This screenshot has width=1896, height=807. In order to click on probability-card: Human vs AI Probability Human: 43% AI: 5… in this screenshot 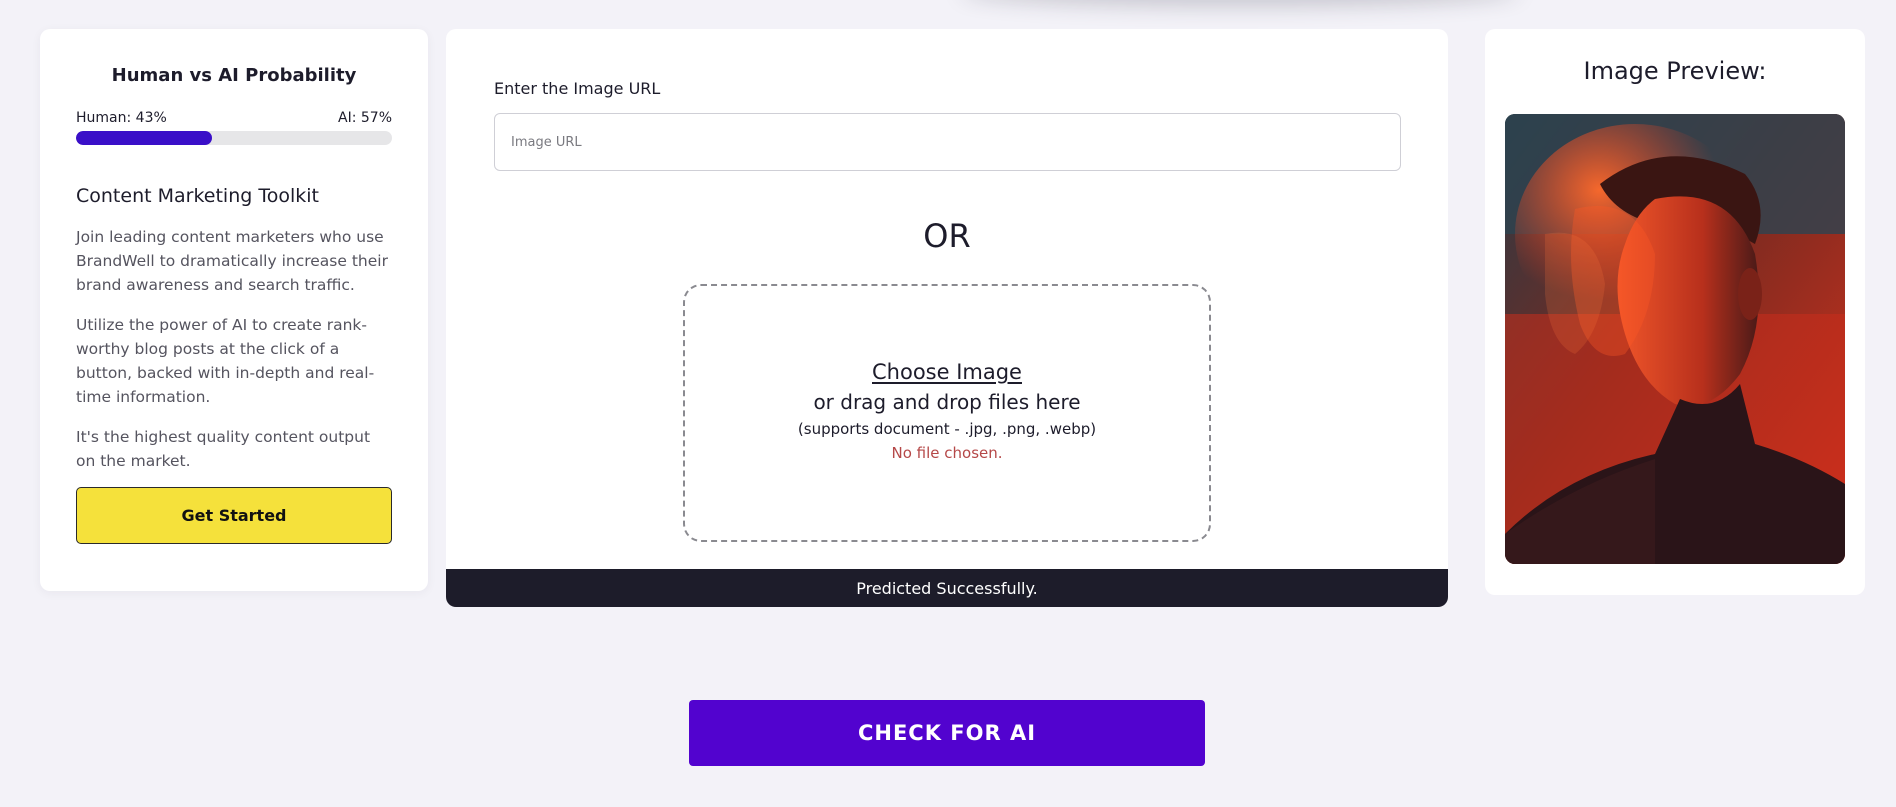, I will do `click(234, 310)`.